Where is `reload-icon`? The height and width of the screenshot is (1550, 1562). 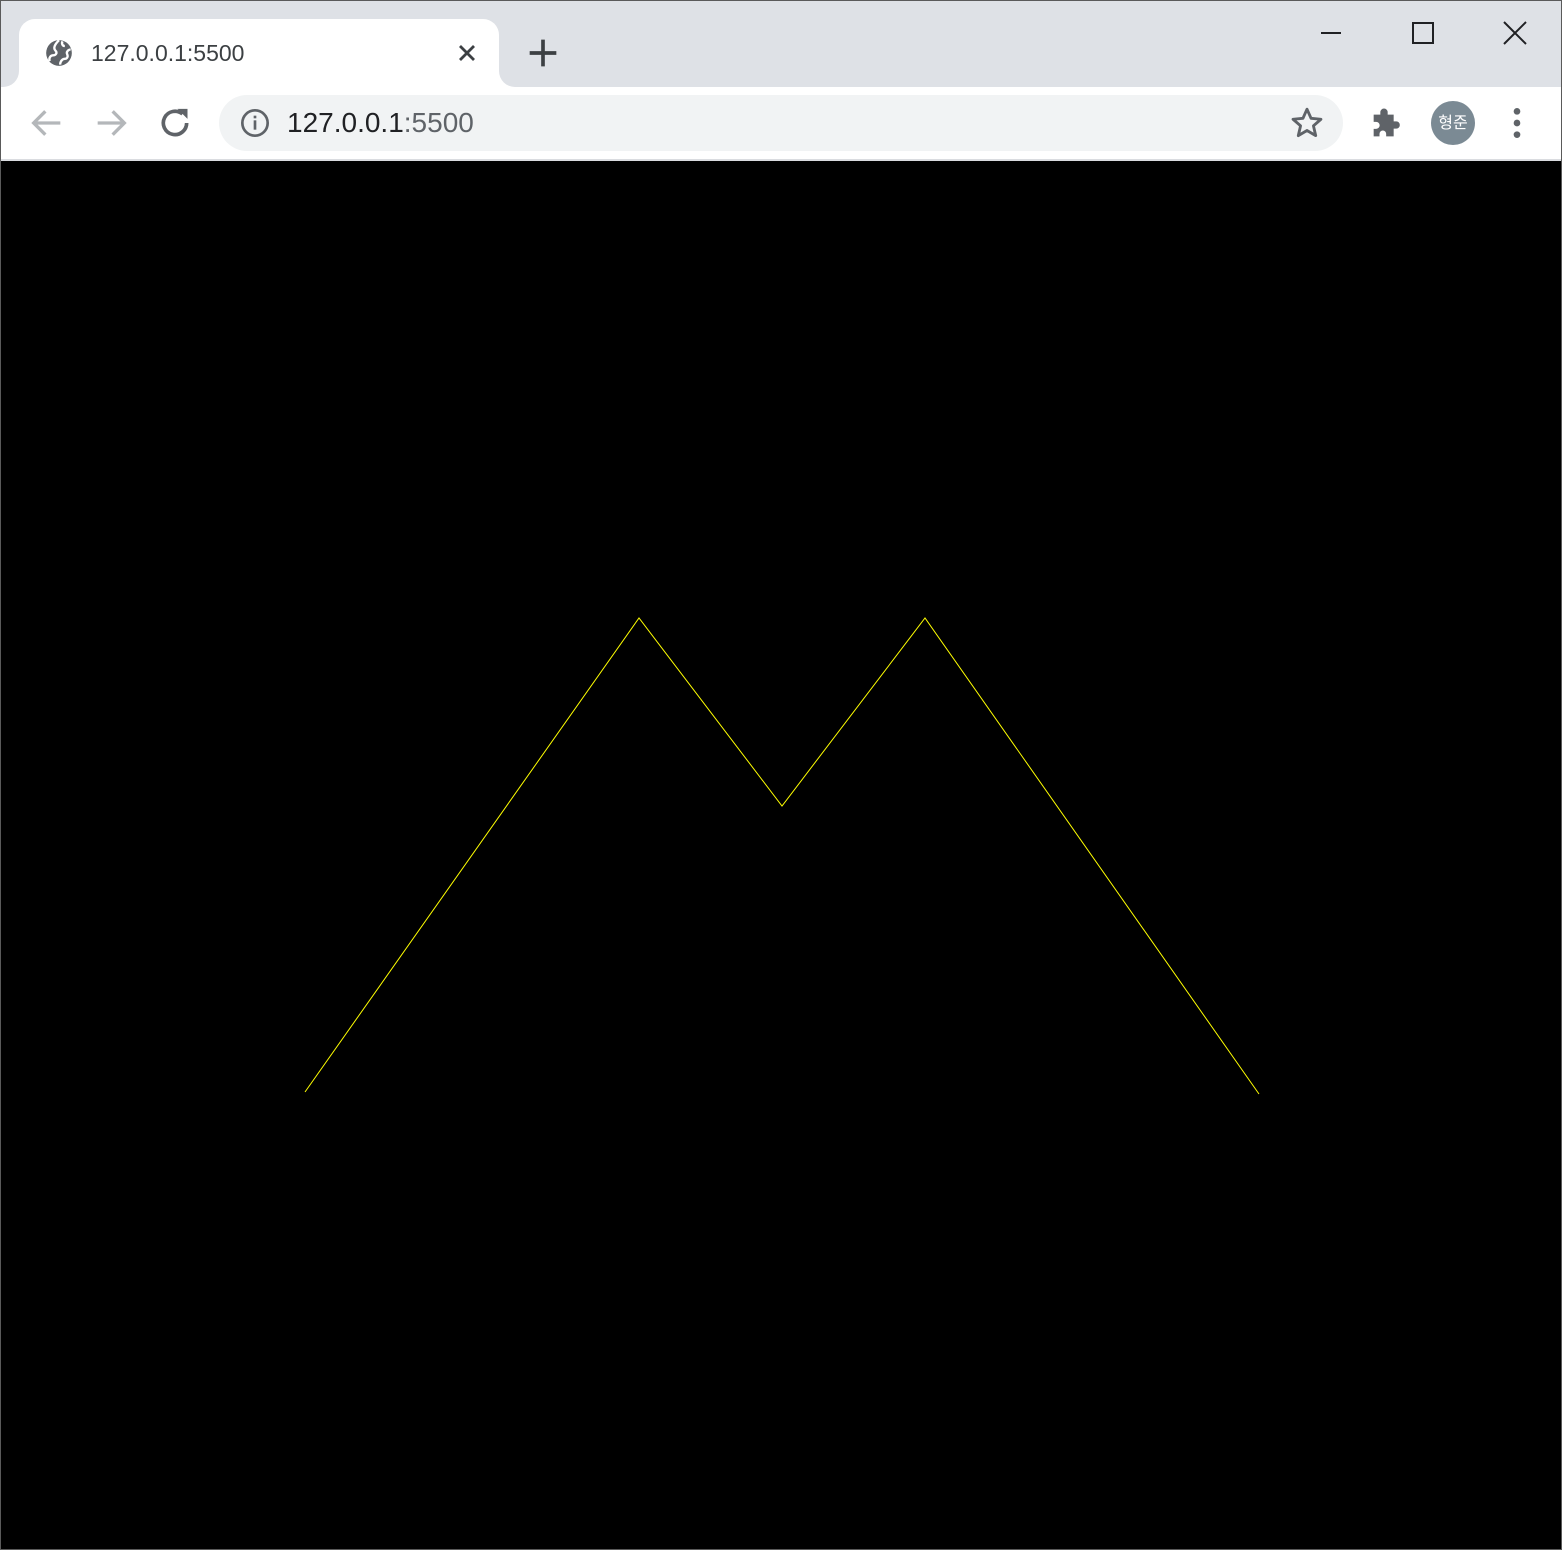
reload-icon is located at coordinates (175, 123).